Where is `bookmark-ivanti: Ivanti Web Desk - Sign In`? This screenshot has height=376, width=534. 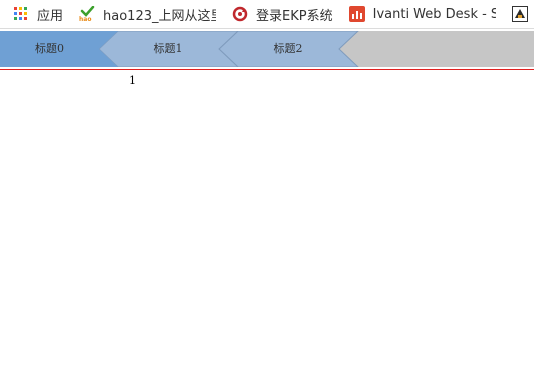 bookmark-ivanti: Ivanti Web Desk - Sign In is located at coordinates (422, 14).